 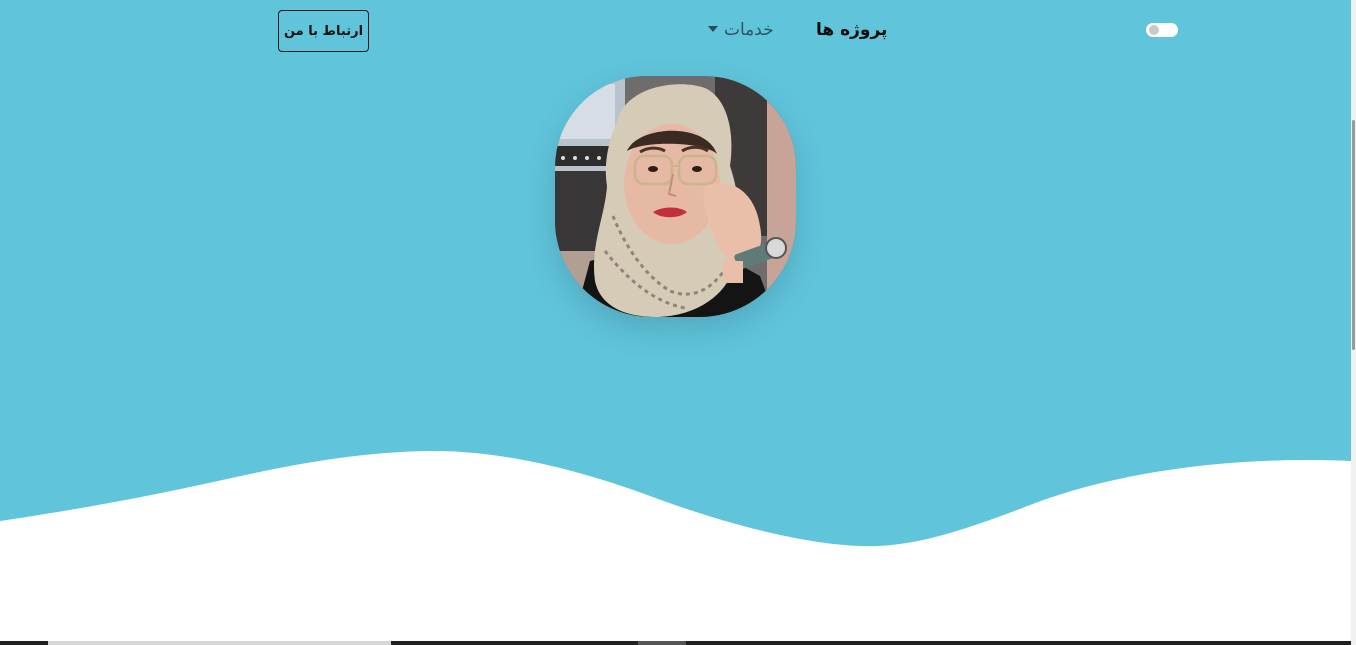 What do you see at coordinates (749, 30) in the screenshot?
I see `nav-services-label: خدمات` at bounding box center [749, 30].